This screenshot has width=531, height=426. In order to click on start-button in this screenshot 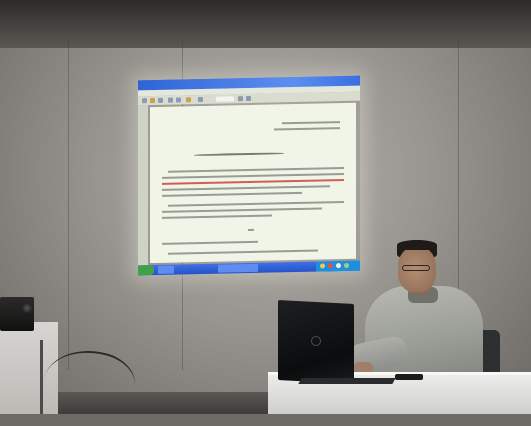, I will do `click(146, 270)`.